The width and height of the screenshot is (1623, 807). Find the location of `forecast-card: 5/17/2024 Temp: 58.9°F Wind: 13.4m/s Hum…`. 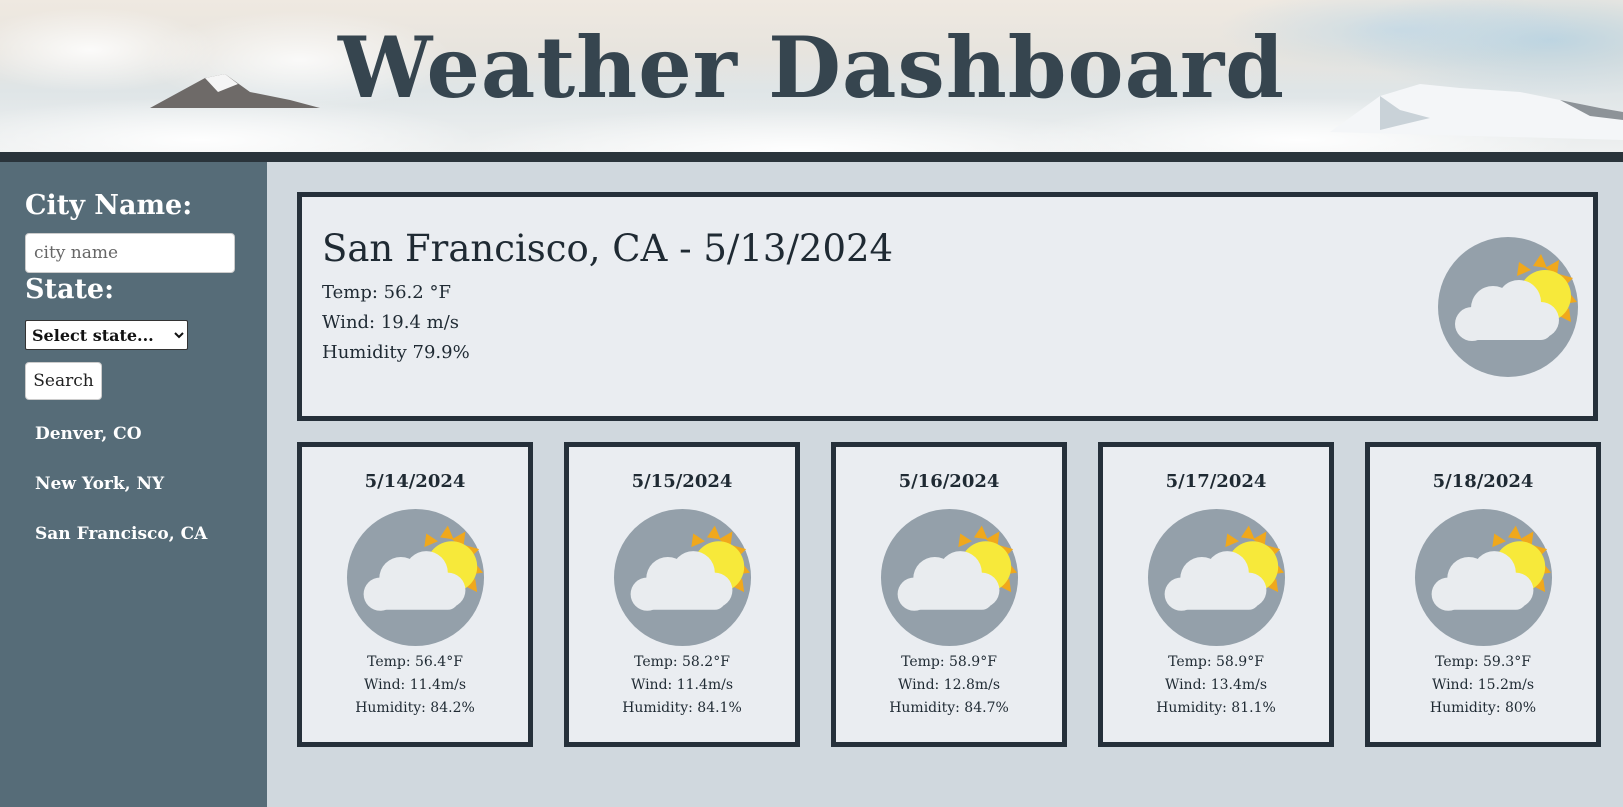

forecast-card: 5/17/2024 Temp: 58.9°F Wind: 13.4m/s Hum… is located at coordinates (1216, 594).